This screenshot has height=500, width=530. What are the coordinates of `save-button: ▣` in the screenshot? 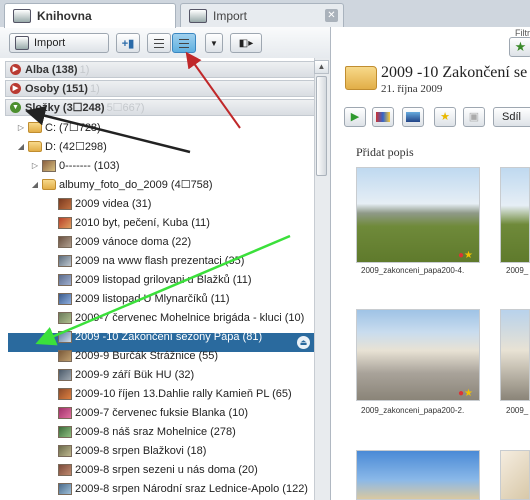 It's located at (474, 117).